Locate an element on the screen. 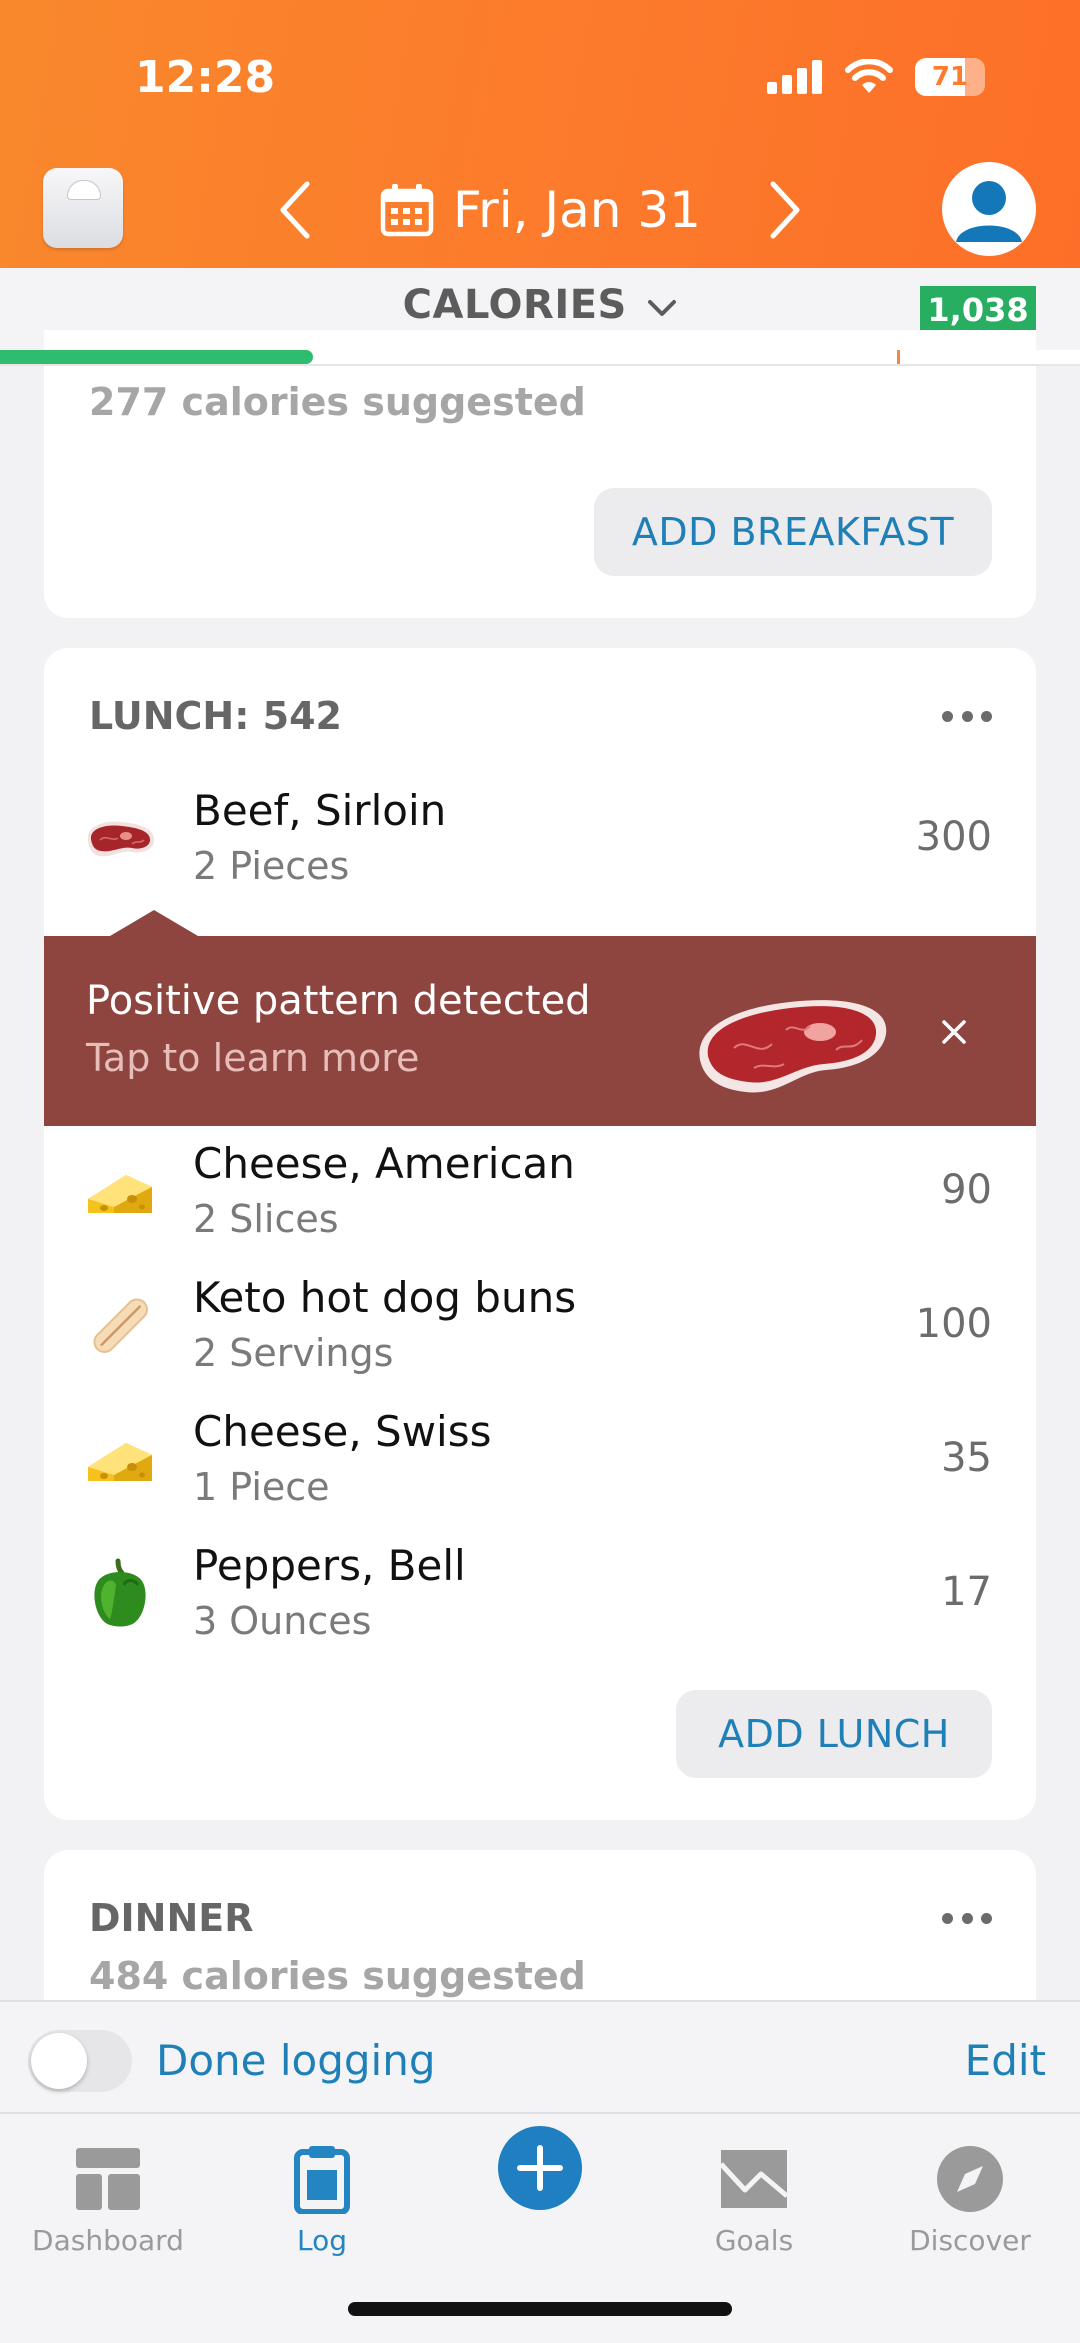 The image size is (1080, 2343). battery-icon: 71 is located at coordinates (950, 77).